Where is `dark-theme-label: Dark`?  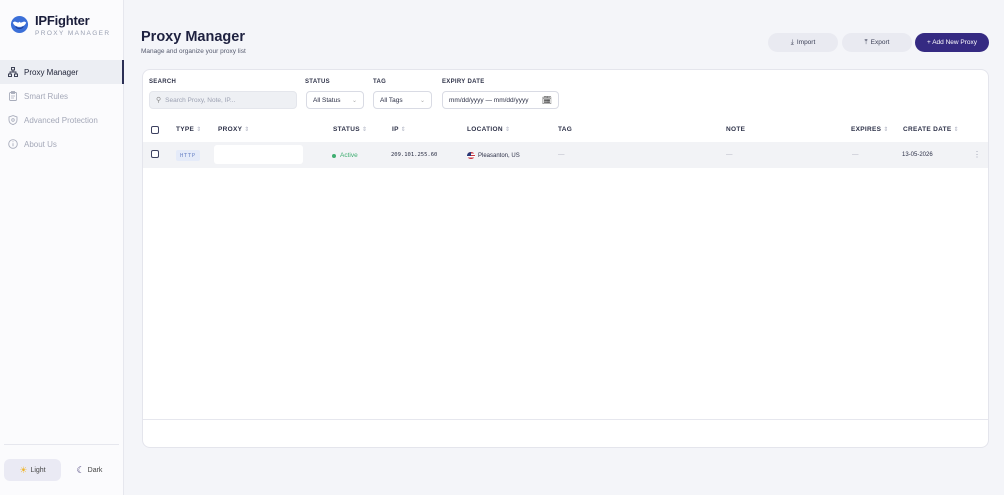 dark-theme-label: Dark is located at coordinates (95, 470).